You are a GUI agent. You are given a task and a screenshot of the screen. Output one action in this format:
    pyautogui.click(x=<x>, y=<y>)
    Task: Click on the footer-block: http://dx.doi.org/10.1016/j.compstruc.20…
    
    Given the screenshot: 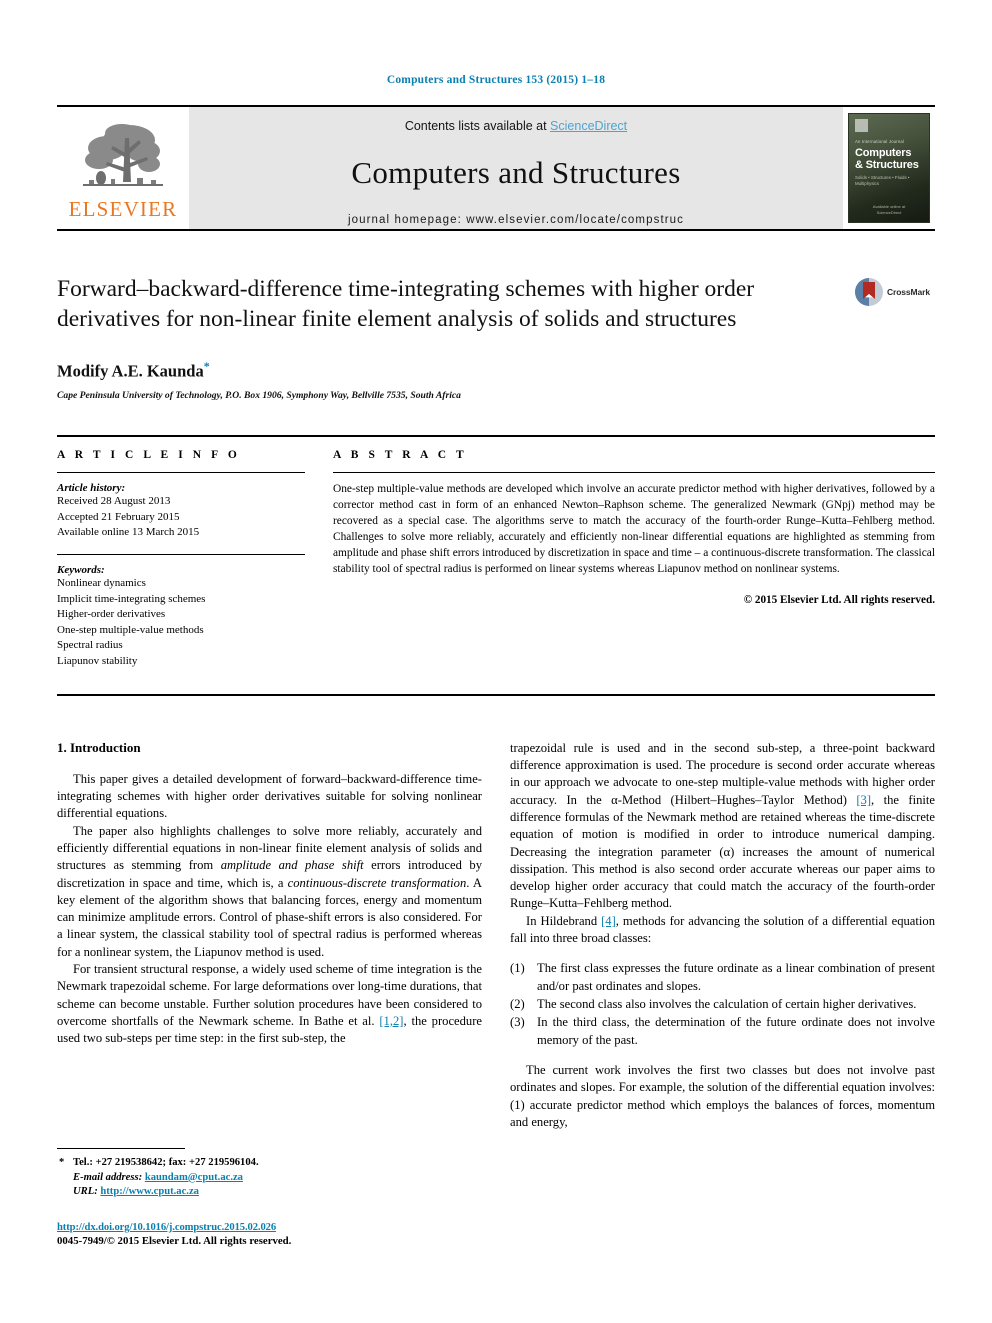 What is the action you would take?
    pyautogui.click(x=297, y=1234)
    